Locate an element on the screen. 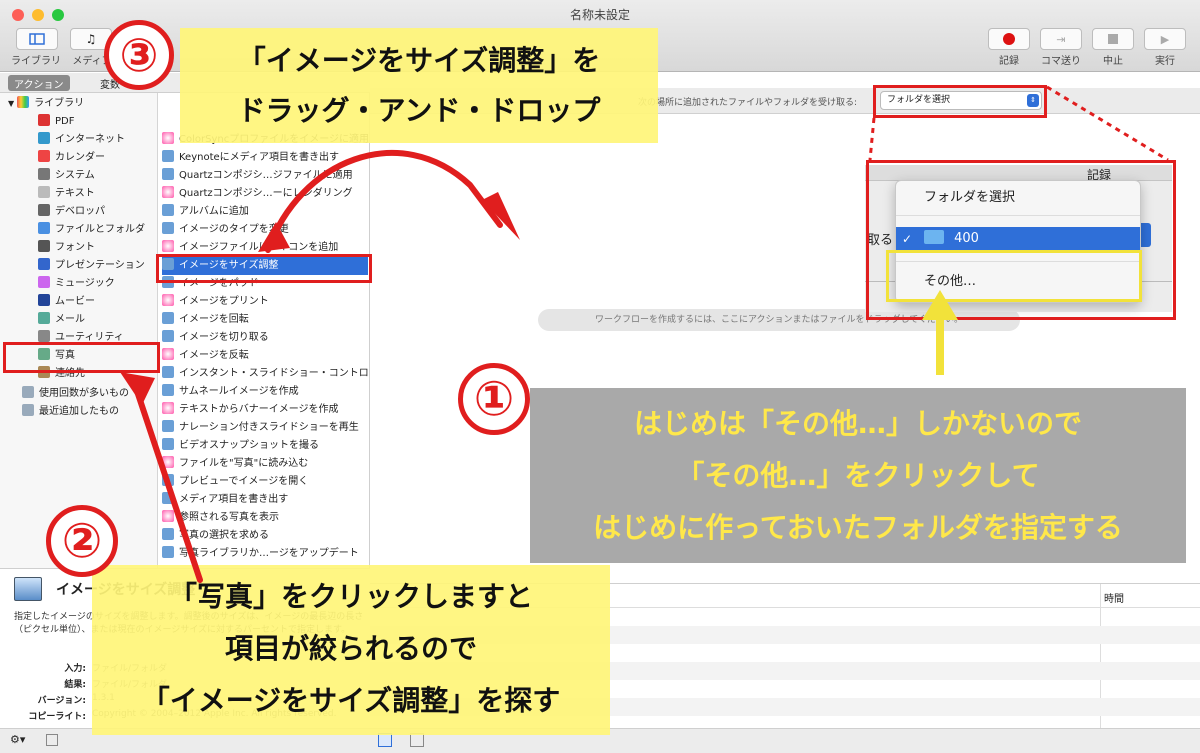 The image size is (1200, 753). action-item-23: 写真ライブラリか…ージをアップデート is located at coordinates (265, 554).